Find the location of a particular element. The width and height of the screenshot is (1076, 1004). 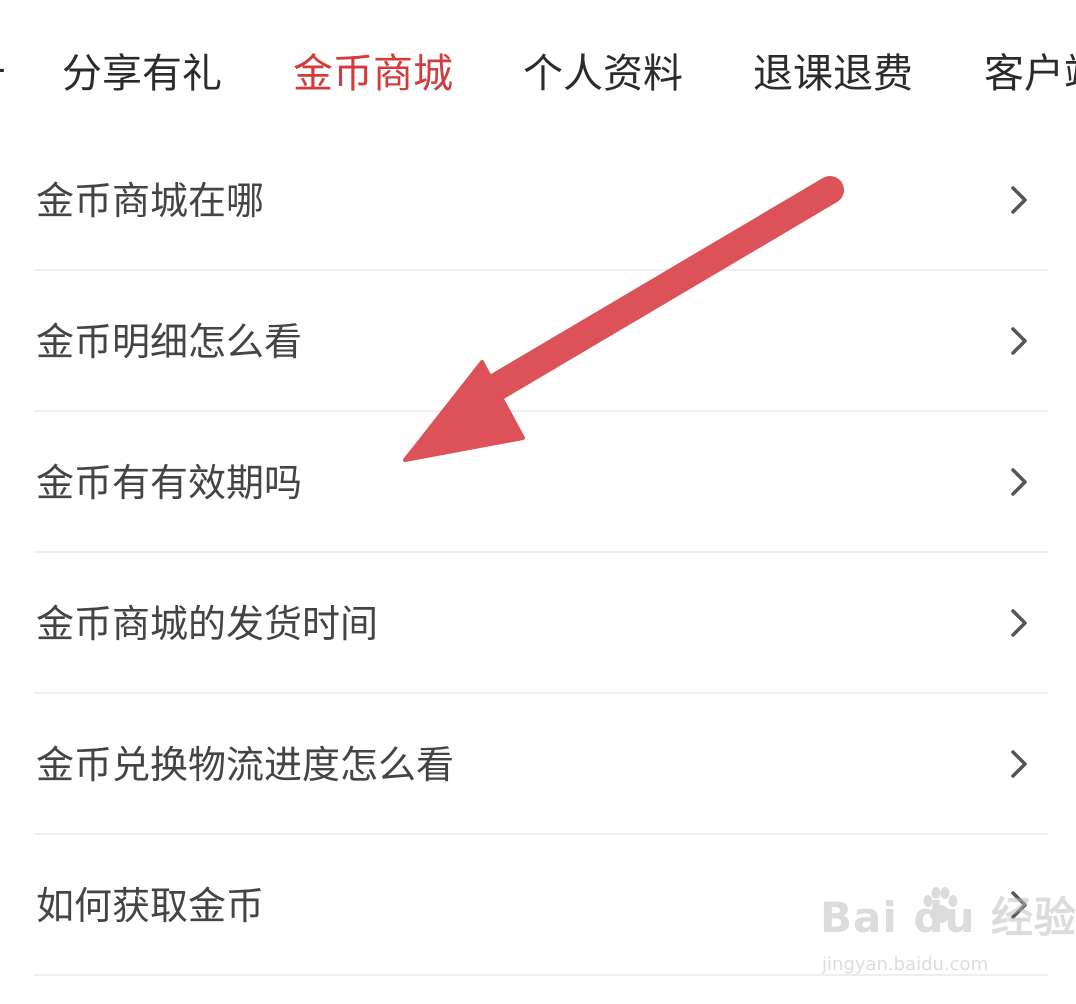

faq-item-label: 金币有有效期吗 is located at coordinates (169, 483).